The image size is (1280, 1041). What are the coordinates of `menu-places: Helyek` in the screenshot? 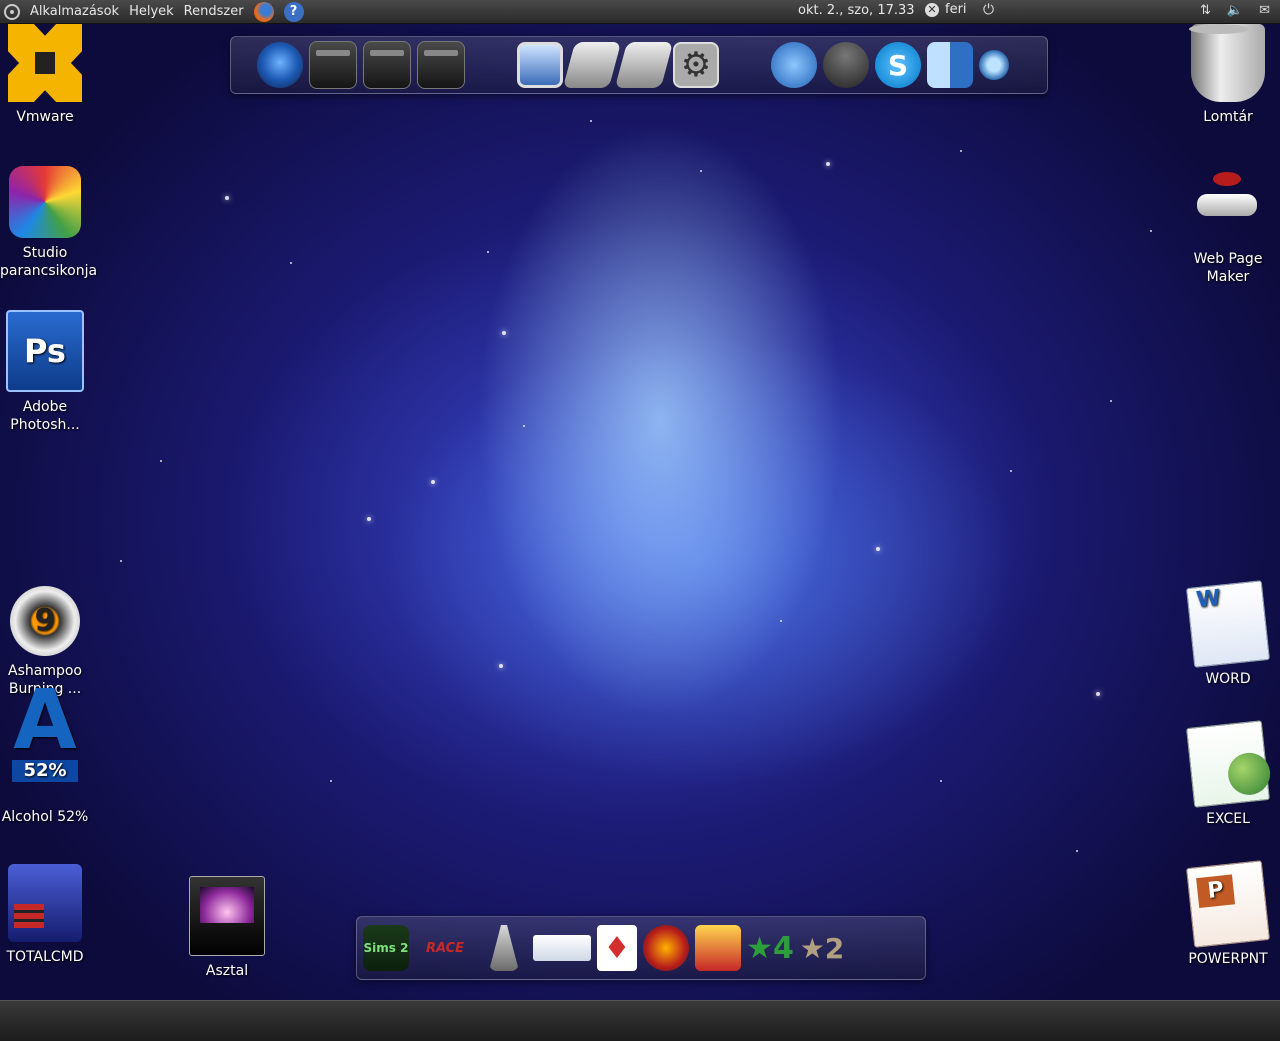 It's located at (151, 11).